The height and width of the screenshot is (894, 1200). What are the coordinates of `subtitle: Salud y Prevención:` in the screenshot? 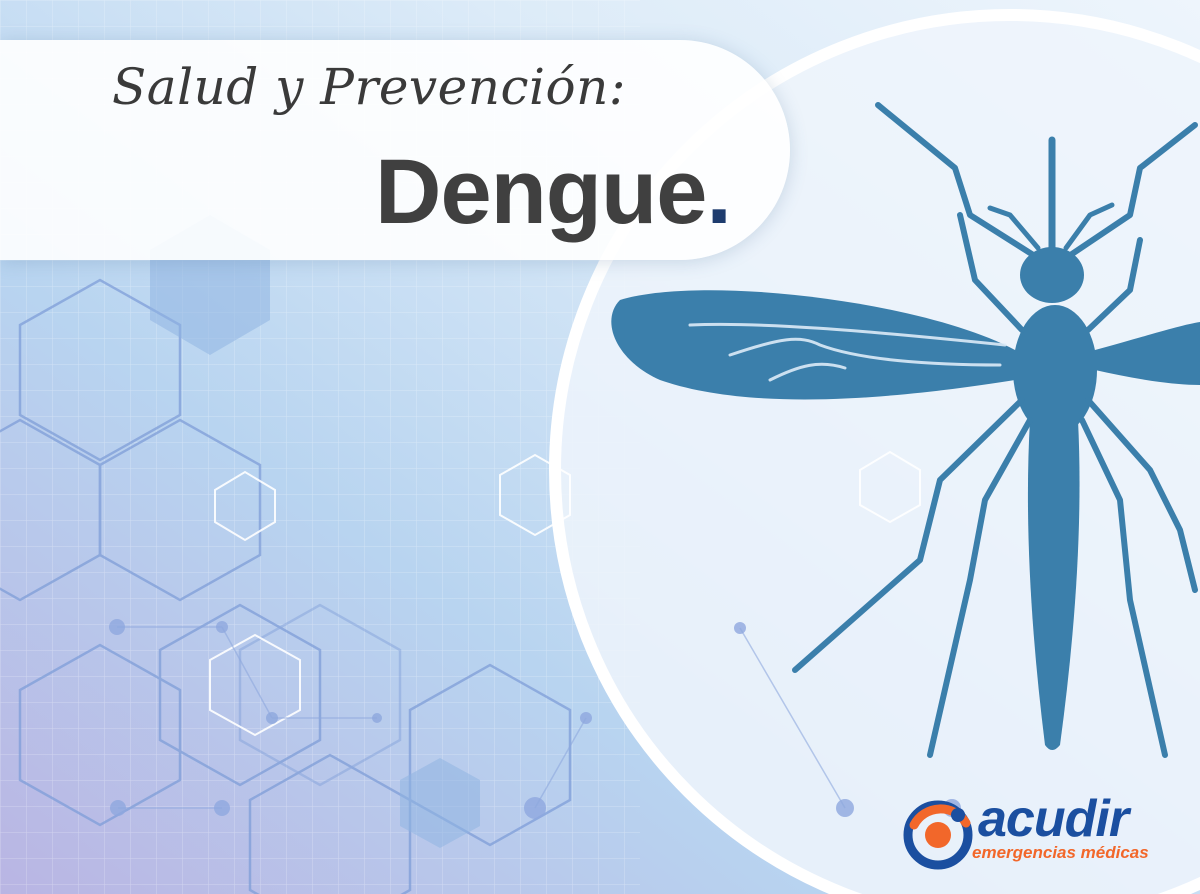 It's located at (369, 87).